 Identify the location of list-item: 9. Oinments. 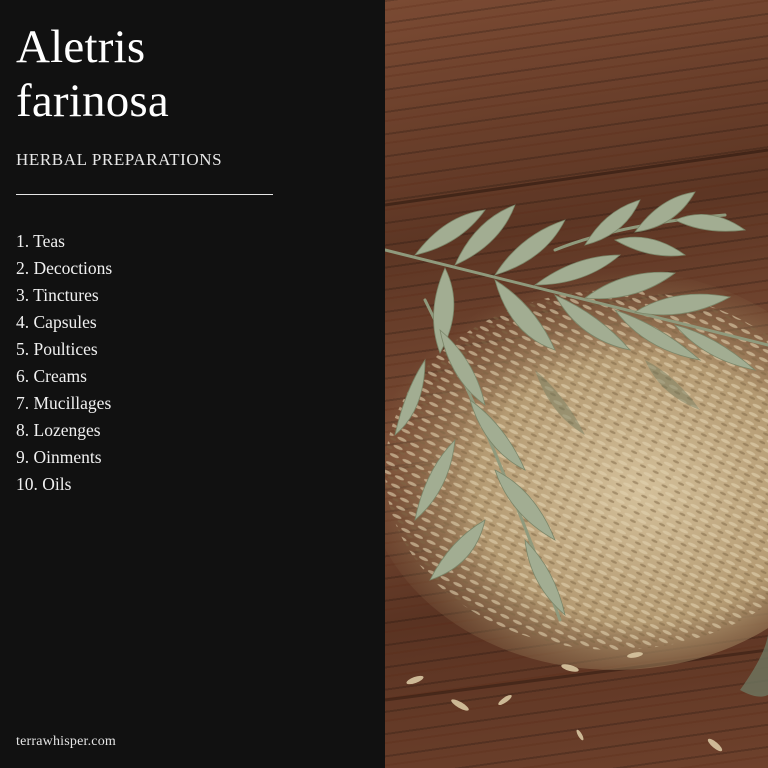
(59, 457).